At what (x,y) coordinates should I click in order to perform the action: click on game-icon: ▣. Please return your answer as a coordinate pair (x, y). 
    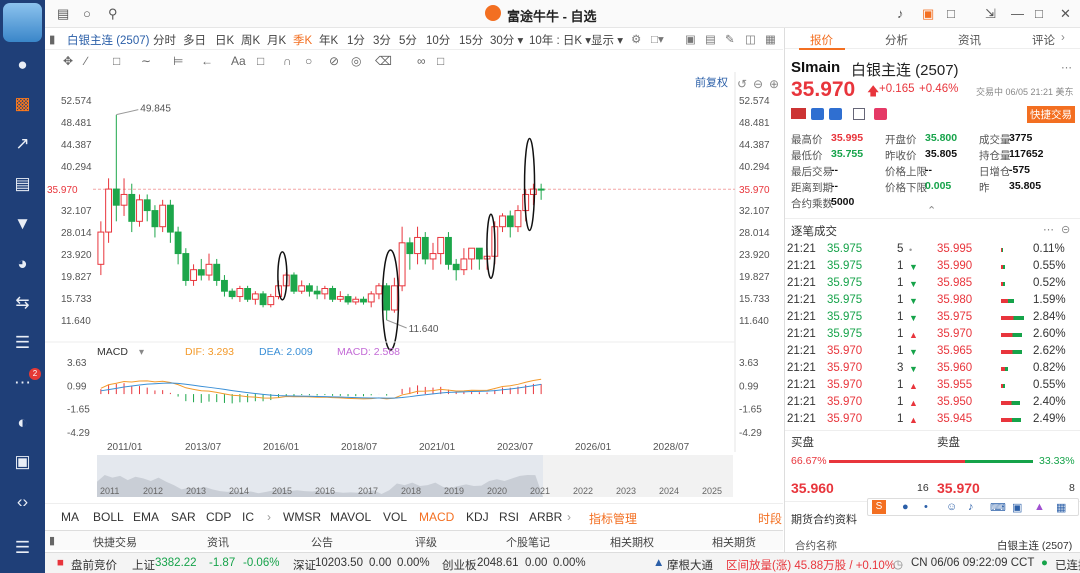
    Looking at the image, I should click on (22, 462).